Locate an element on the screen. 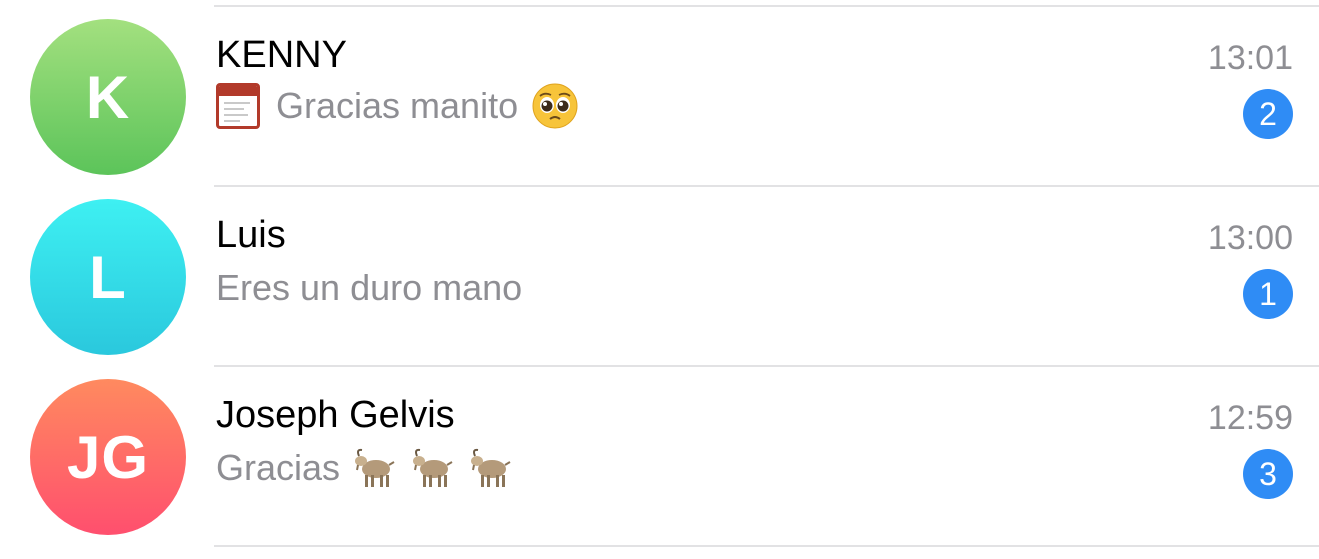 This screenshot has width=1319, height=559. avatar: L is located at coordinates (108, 277).